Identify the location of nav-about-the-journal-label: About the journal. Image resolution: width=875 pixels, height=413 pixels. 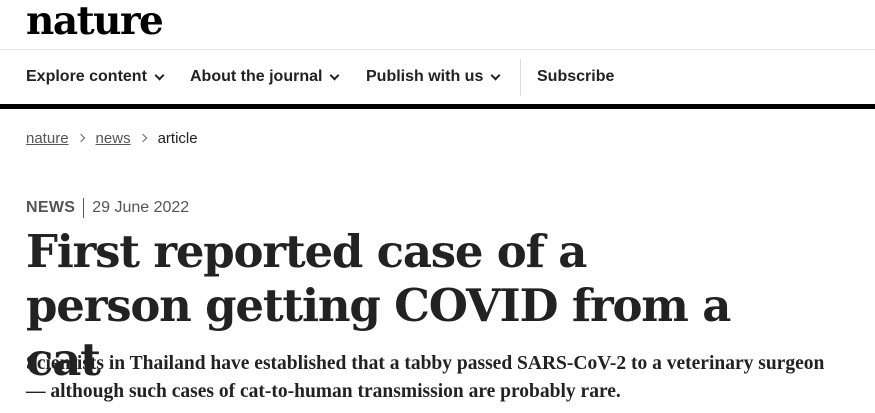
(256, 76).